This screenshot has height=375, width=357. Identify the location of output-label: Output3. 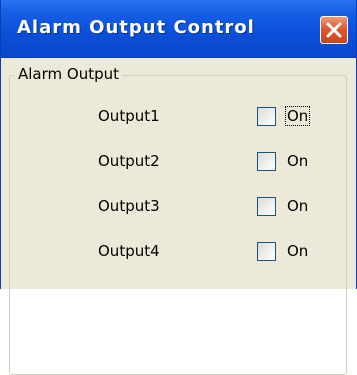
(129, 206).